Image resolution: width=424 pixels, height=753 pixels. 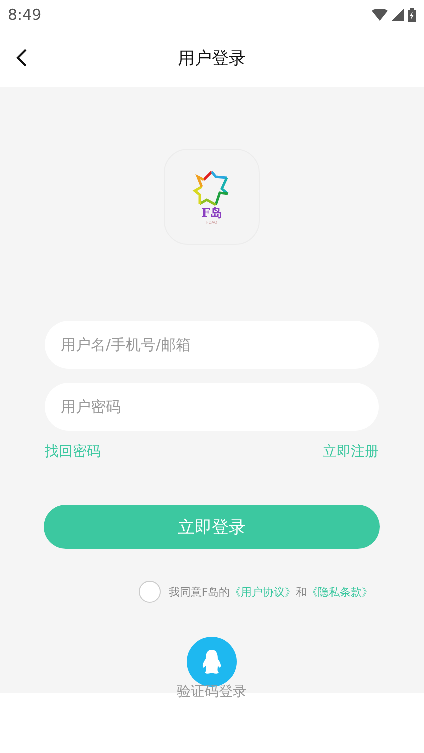 I want to click on password-field: 用户密码, so click(x=212, y=407).